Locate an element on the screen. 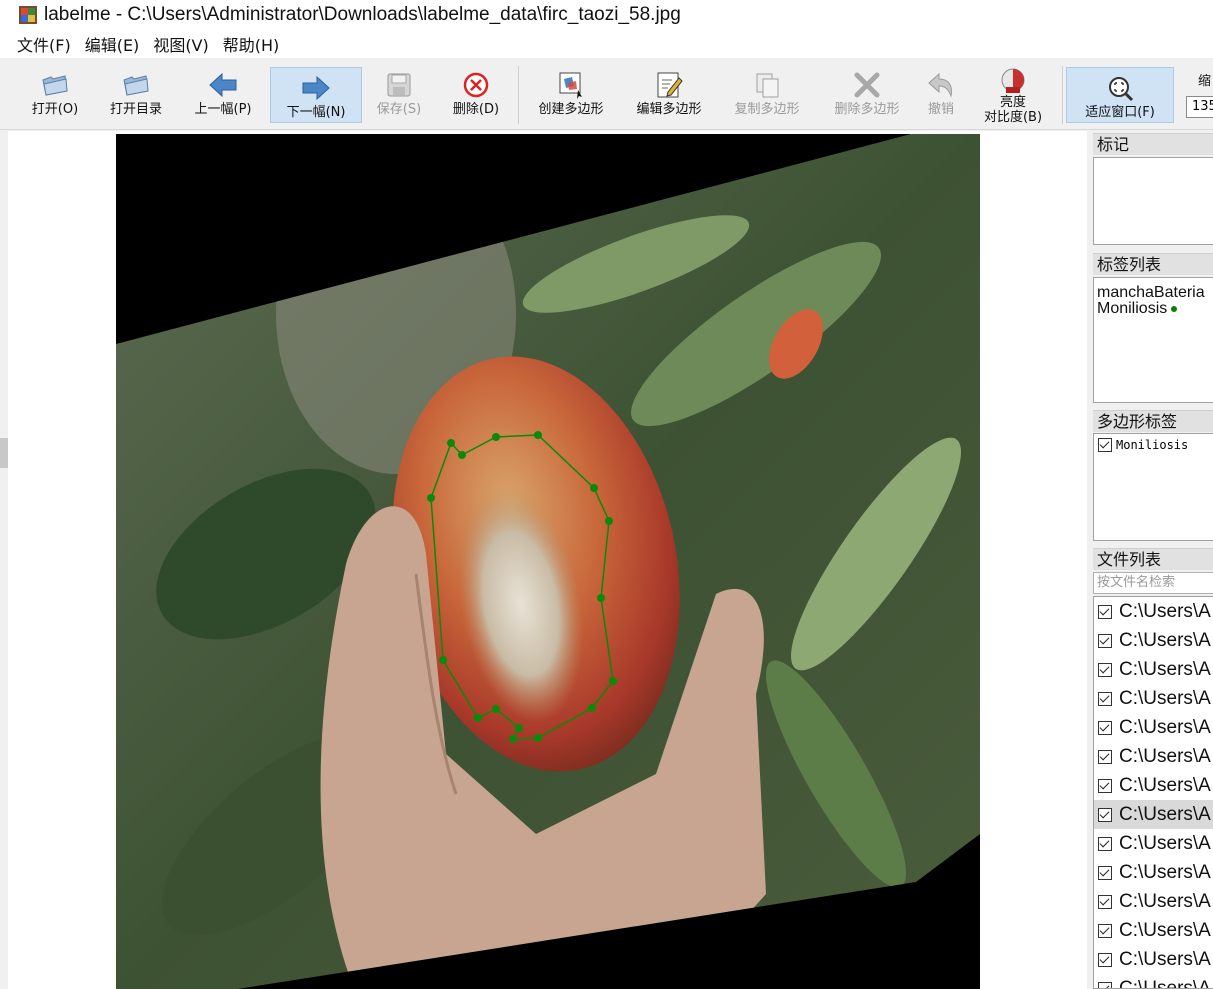  file-list-item-selected: C:\Users\A is located at coordinates (1153, 814).